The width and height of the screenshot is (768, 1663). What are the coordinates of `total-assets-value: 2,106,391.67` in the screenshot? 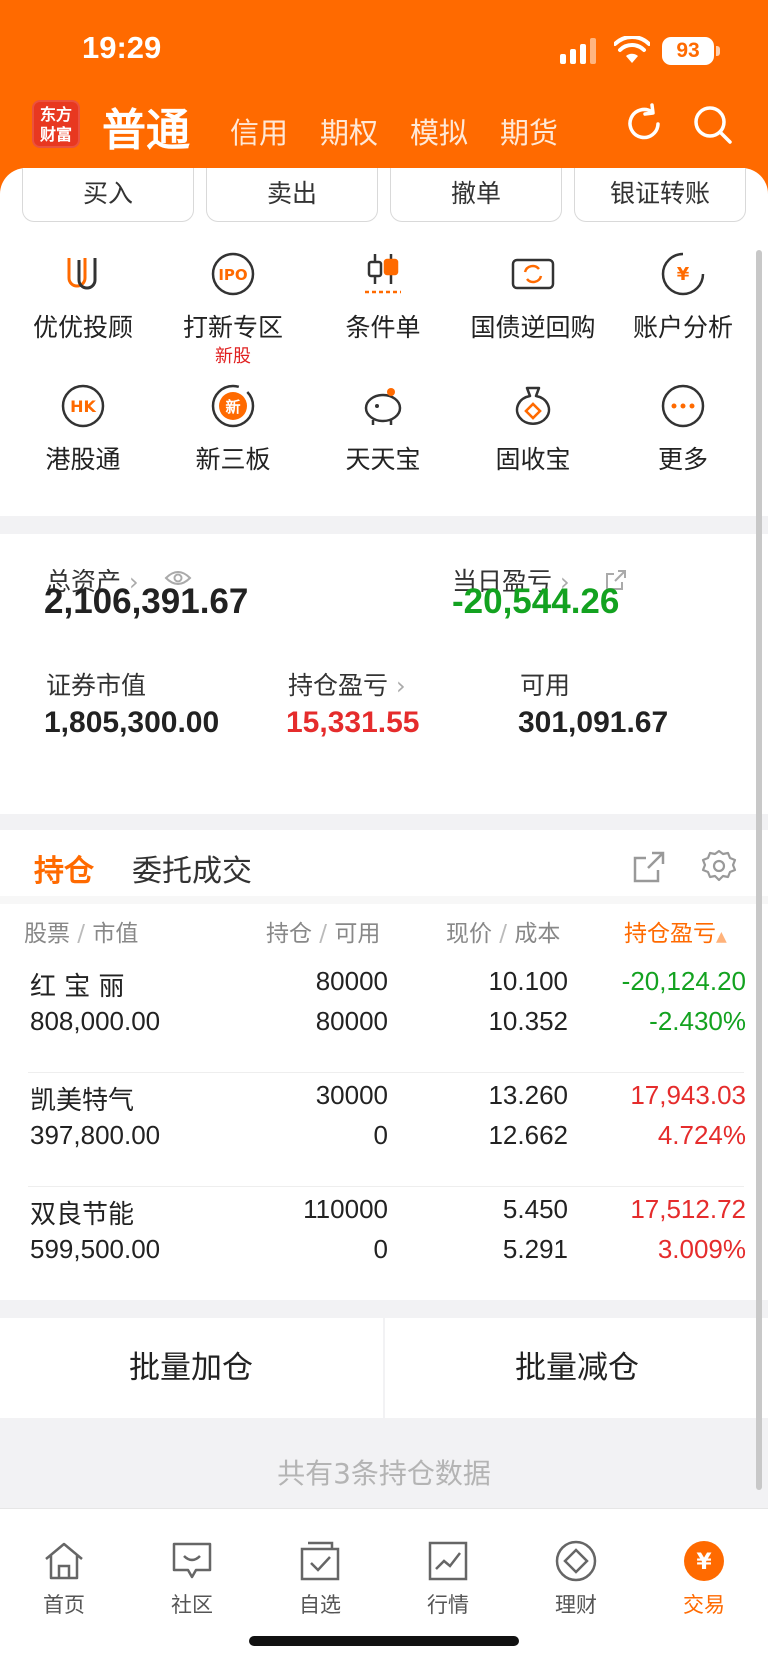 It's located at (146, 601).